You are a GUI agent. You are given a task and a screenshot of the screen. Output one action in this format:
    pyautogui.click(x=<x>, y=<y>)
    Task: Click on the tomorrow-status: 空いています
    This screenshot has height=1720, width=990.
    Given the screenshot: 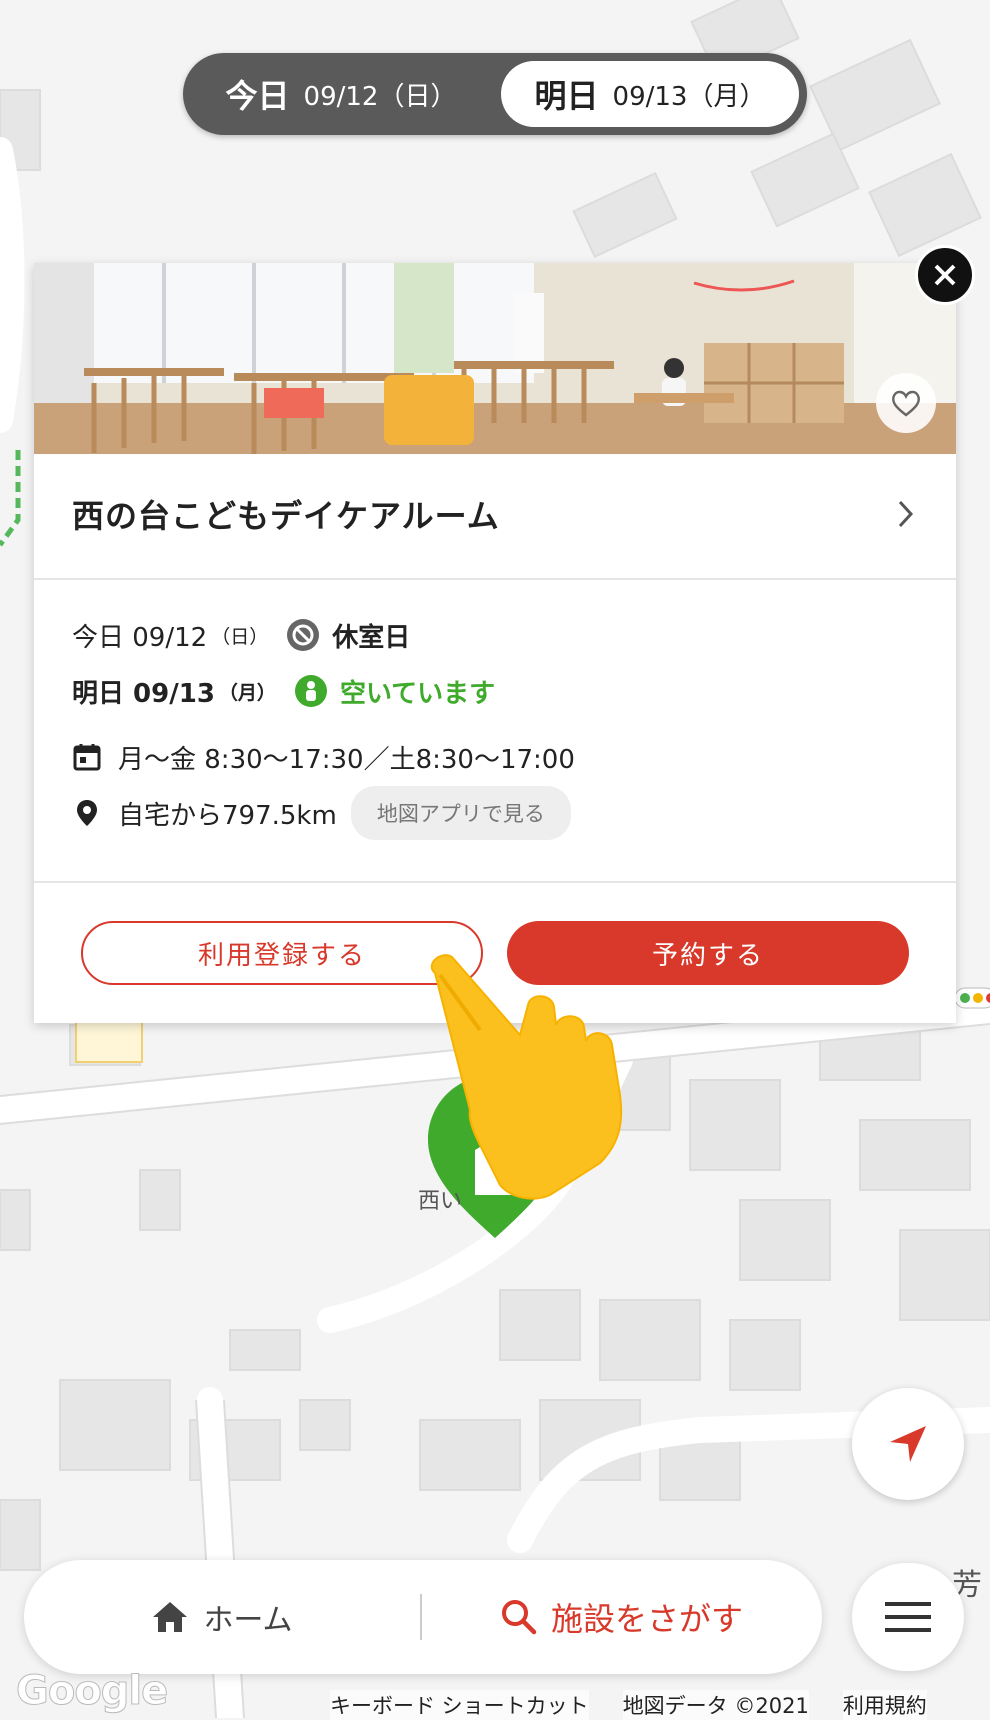 What is the action you would take?
    pyautogui.click(x=417, y=693)
    